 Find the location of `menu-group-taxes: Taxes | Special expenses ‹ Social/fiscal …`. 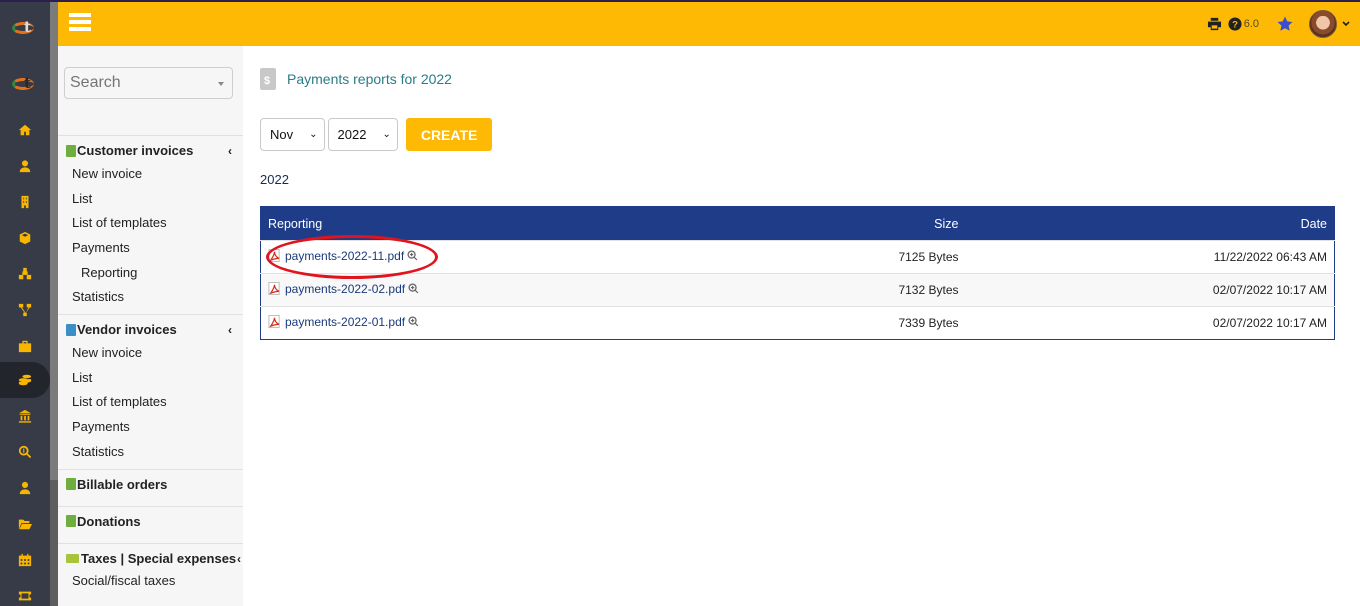

menu-group-taxes: Taxes | Special expenses ‹ Social/fiscal … is located at coordinates (150, 568).